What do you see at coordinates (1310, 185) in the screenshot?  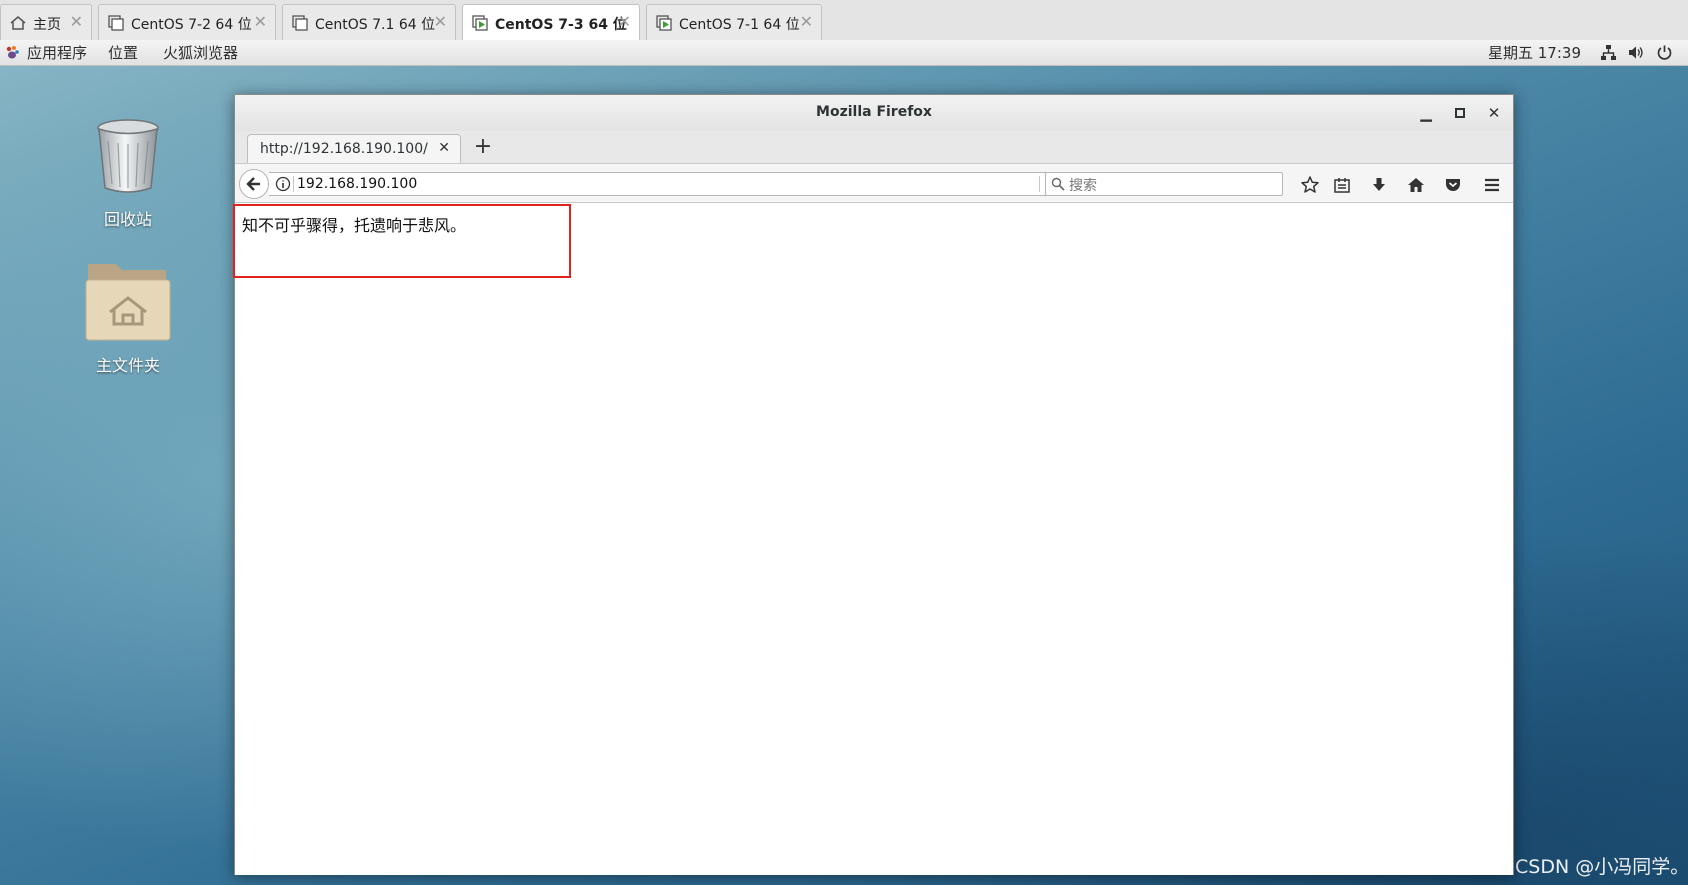 I see `bookmark-star-icon` at bounding box center [1310, 185].